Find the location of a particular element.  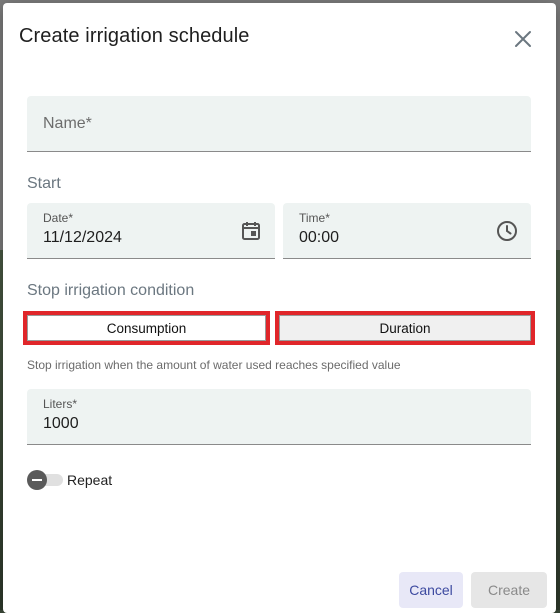

name-field: Name* is located at coordinates (279, 124).